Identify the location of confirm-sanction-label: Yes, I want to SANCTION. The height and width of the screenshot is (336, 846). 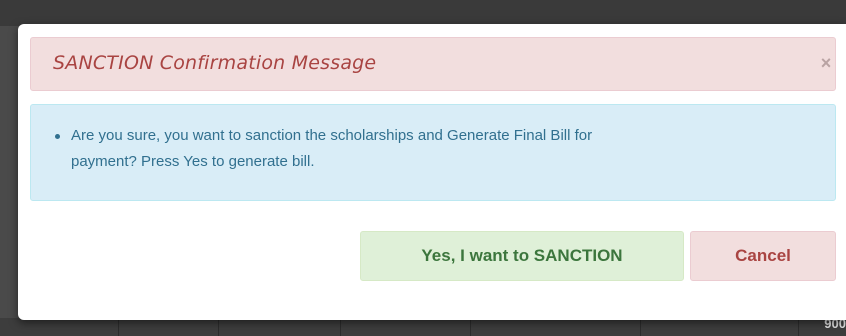
(522, 255).